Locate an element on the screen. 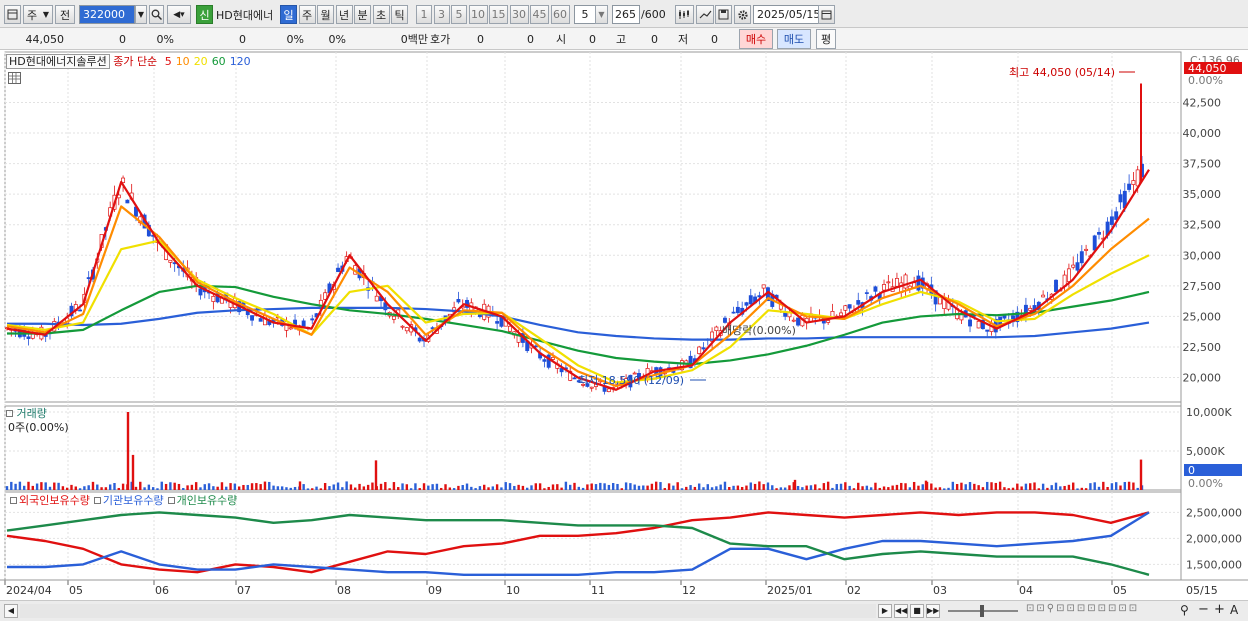  buy-button: 매수 is located at coordinates (756, 39).